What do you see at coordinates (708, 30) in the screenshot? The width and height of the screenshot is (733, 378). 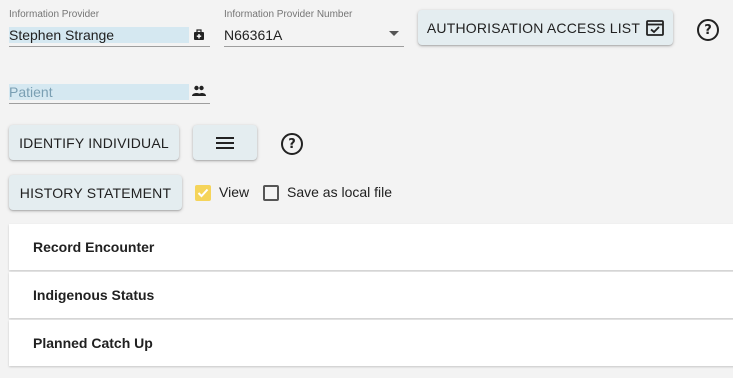 I see `help-circle-icon: ?` at bounding box center [708, 30].